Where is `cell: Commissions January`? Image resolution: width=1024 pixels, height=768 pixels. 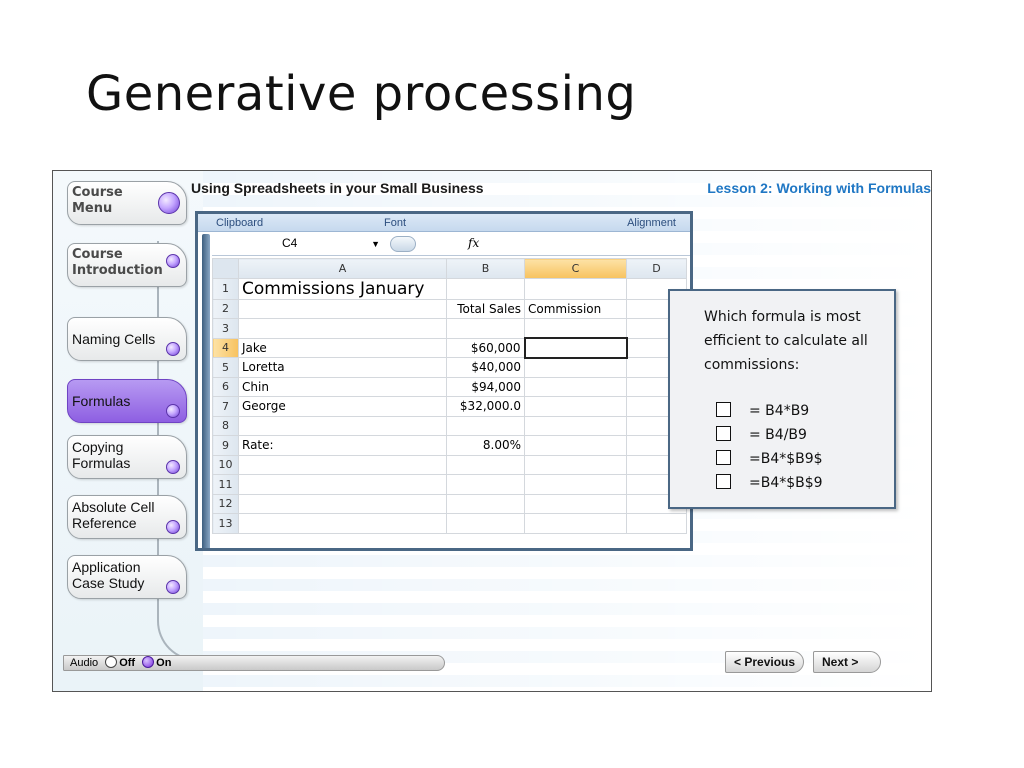
cell: Commissions January is located at coordinates (342, 288).